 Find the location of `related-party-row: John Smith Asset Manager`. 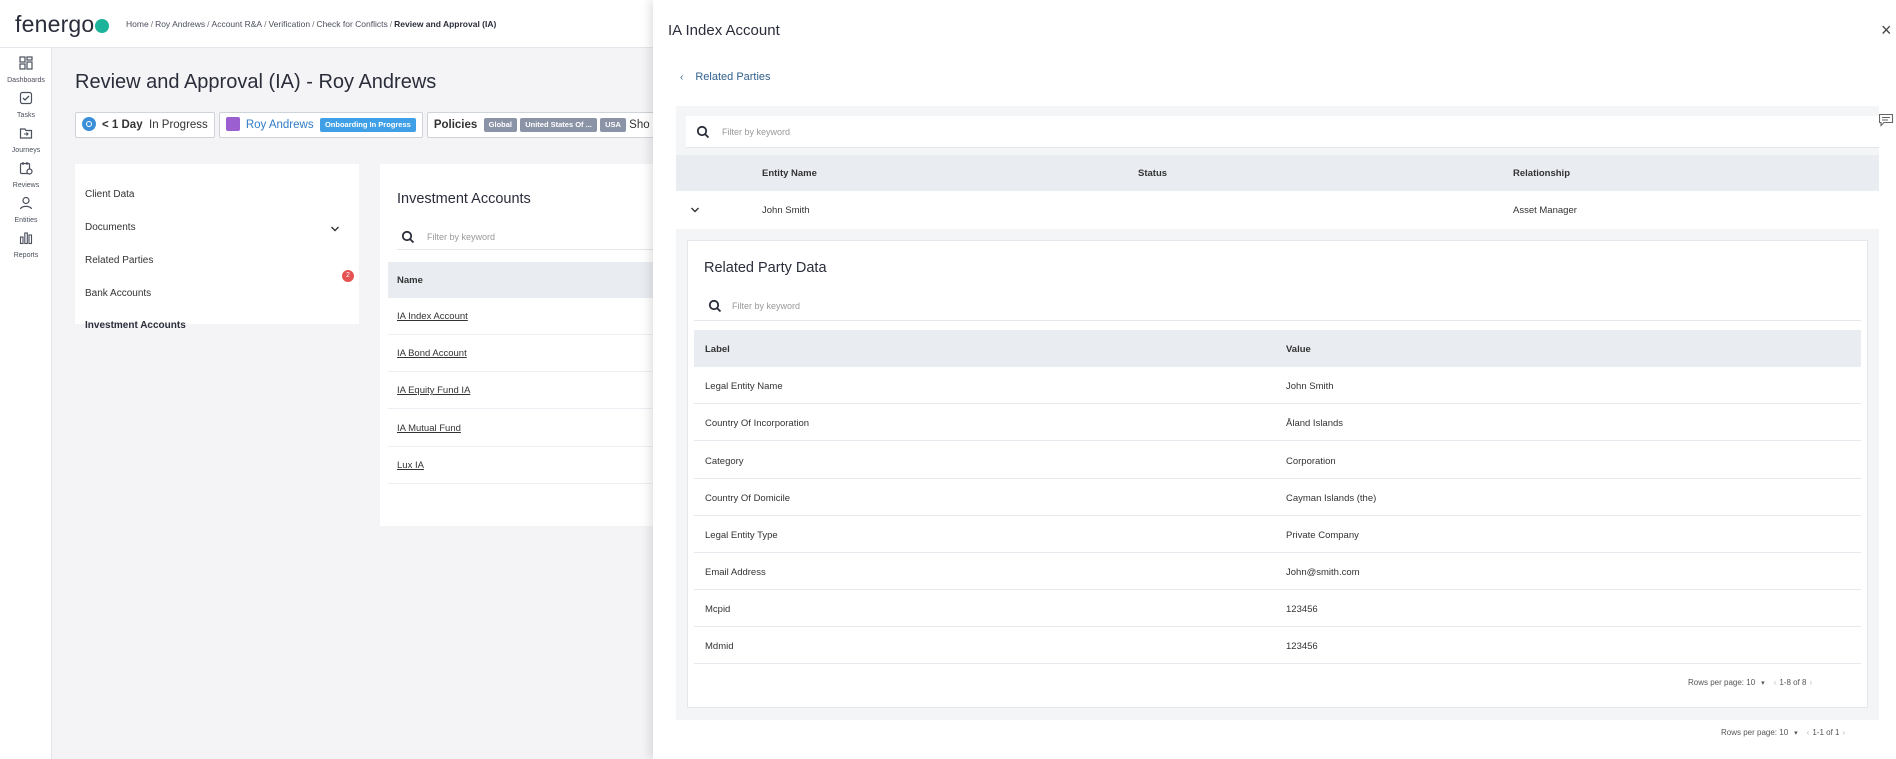

related-party-row: John Smith Asset Manager is located at coordinates (1277, 210).